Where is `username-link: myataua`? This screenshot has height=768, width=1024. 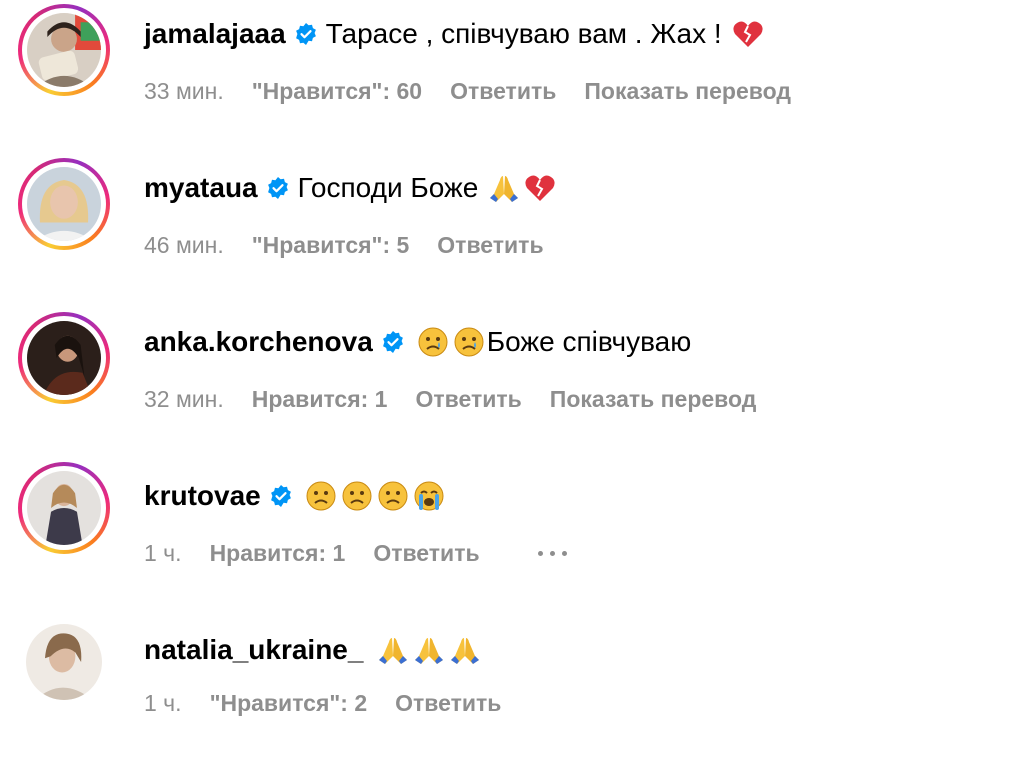 username-link: myataua is located at coordinates (201, 188).